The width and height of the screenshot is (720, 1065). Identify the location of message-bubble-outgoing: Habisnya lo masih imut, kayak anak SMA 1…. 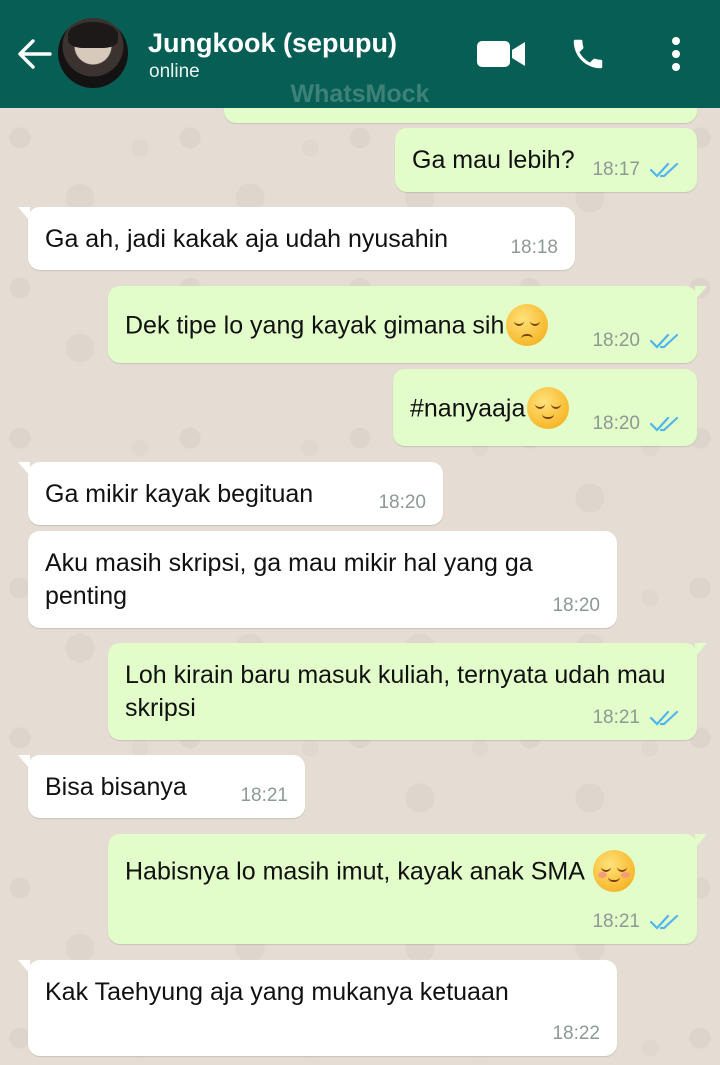
(407, 889).